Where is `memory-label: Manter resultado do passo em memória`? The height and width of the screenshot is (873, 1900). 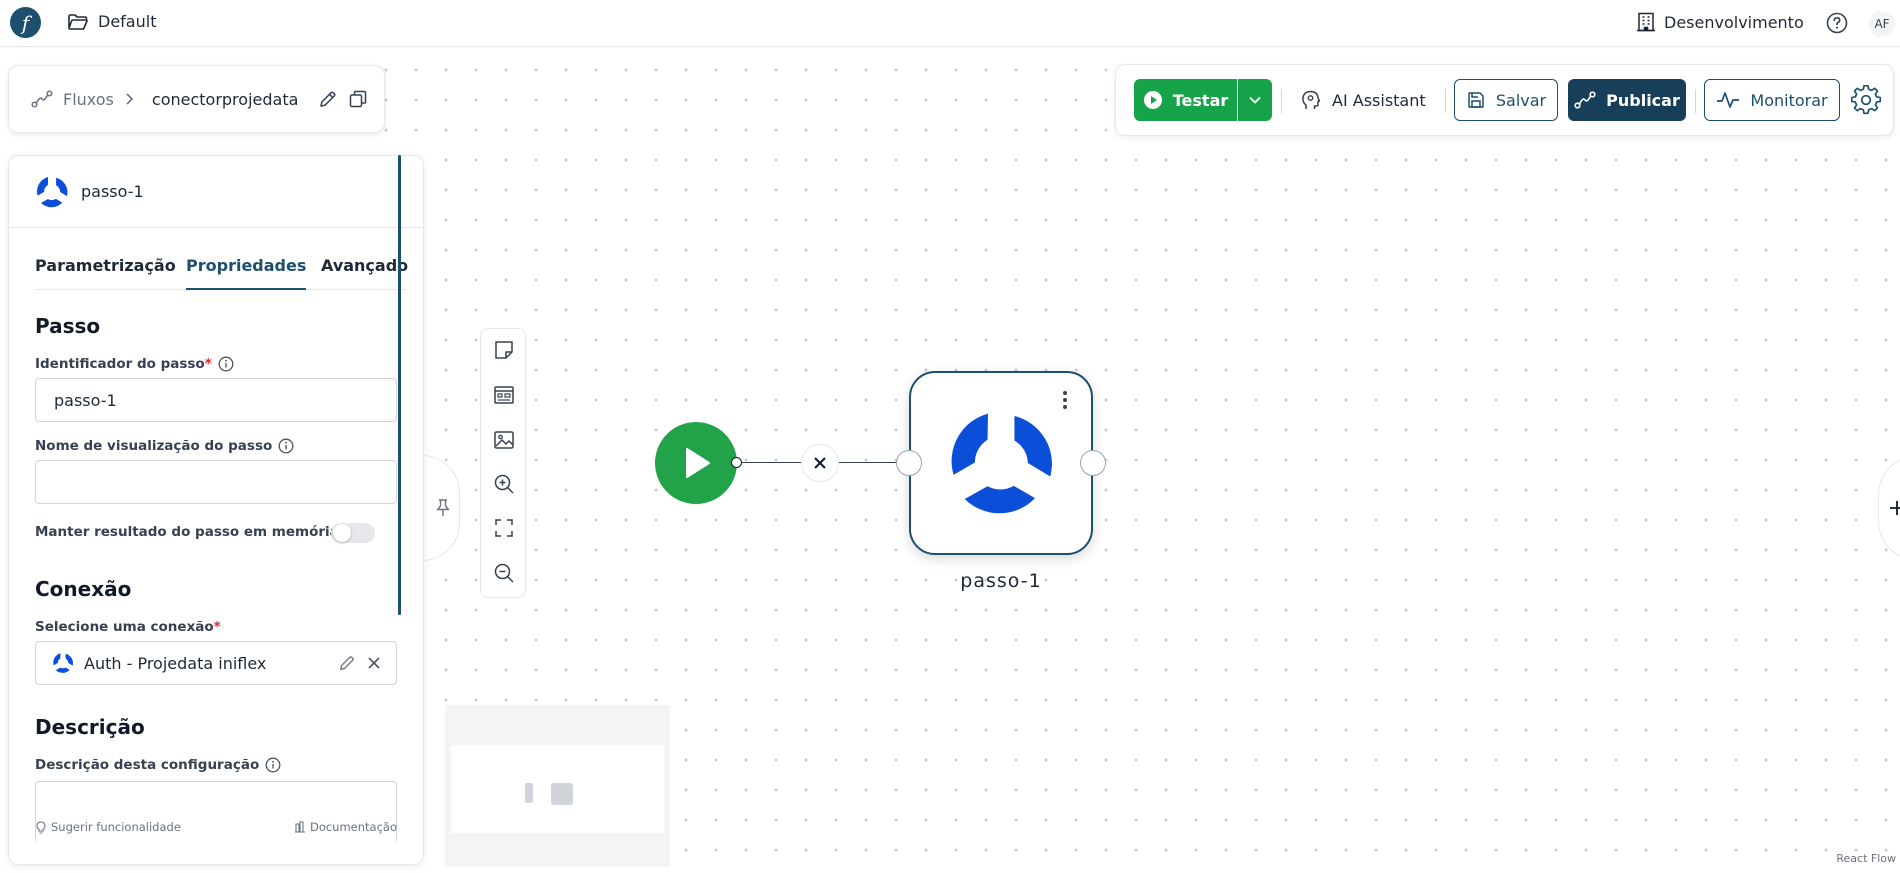 memory-label: Manter resultado do passo em memória is located at coordinates (198, 532).